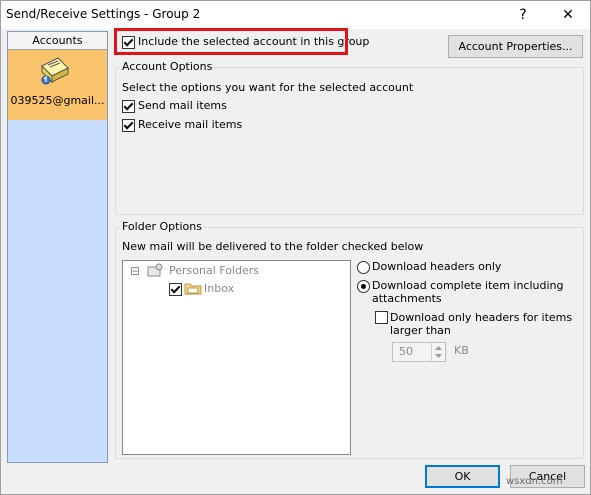 The width and height of the screenshot is (591, 495). I want to click on personal-folders-label: Personal Folders, so click(214, 270).